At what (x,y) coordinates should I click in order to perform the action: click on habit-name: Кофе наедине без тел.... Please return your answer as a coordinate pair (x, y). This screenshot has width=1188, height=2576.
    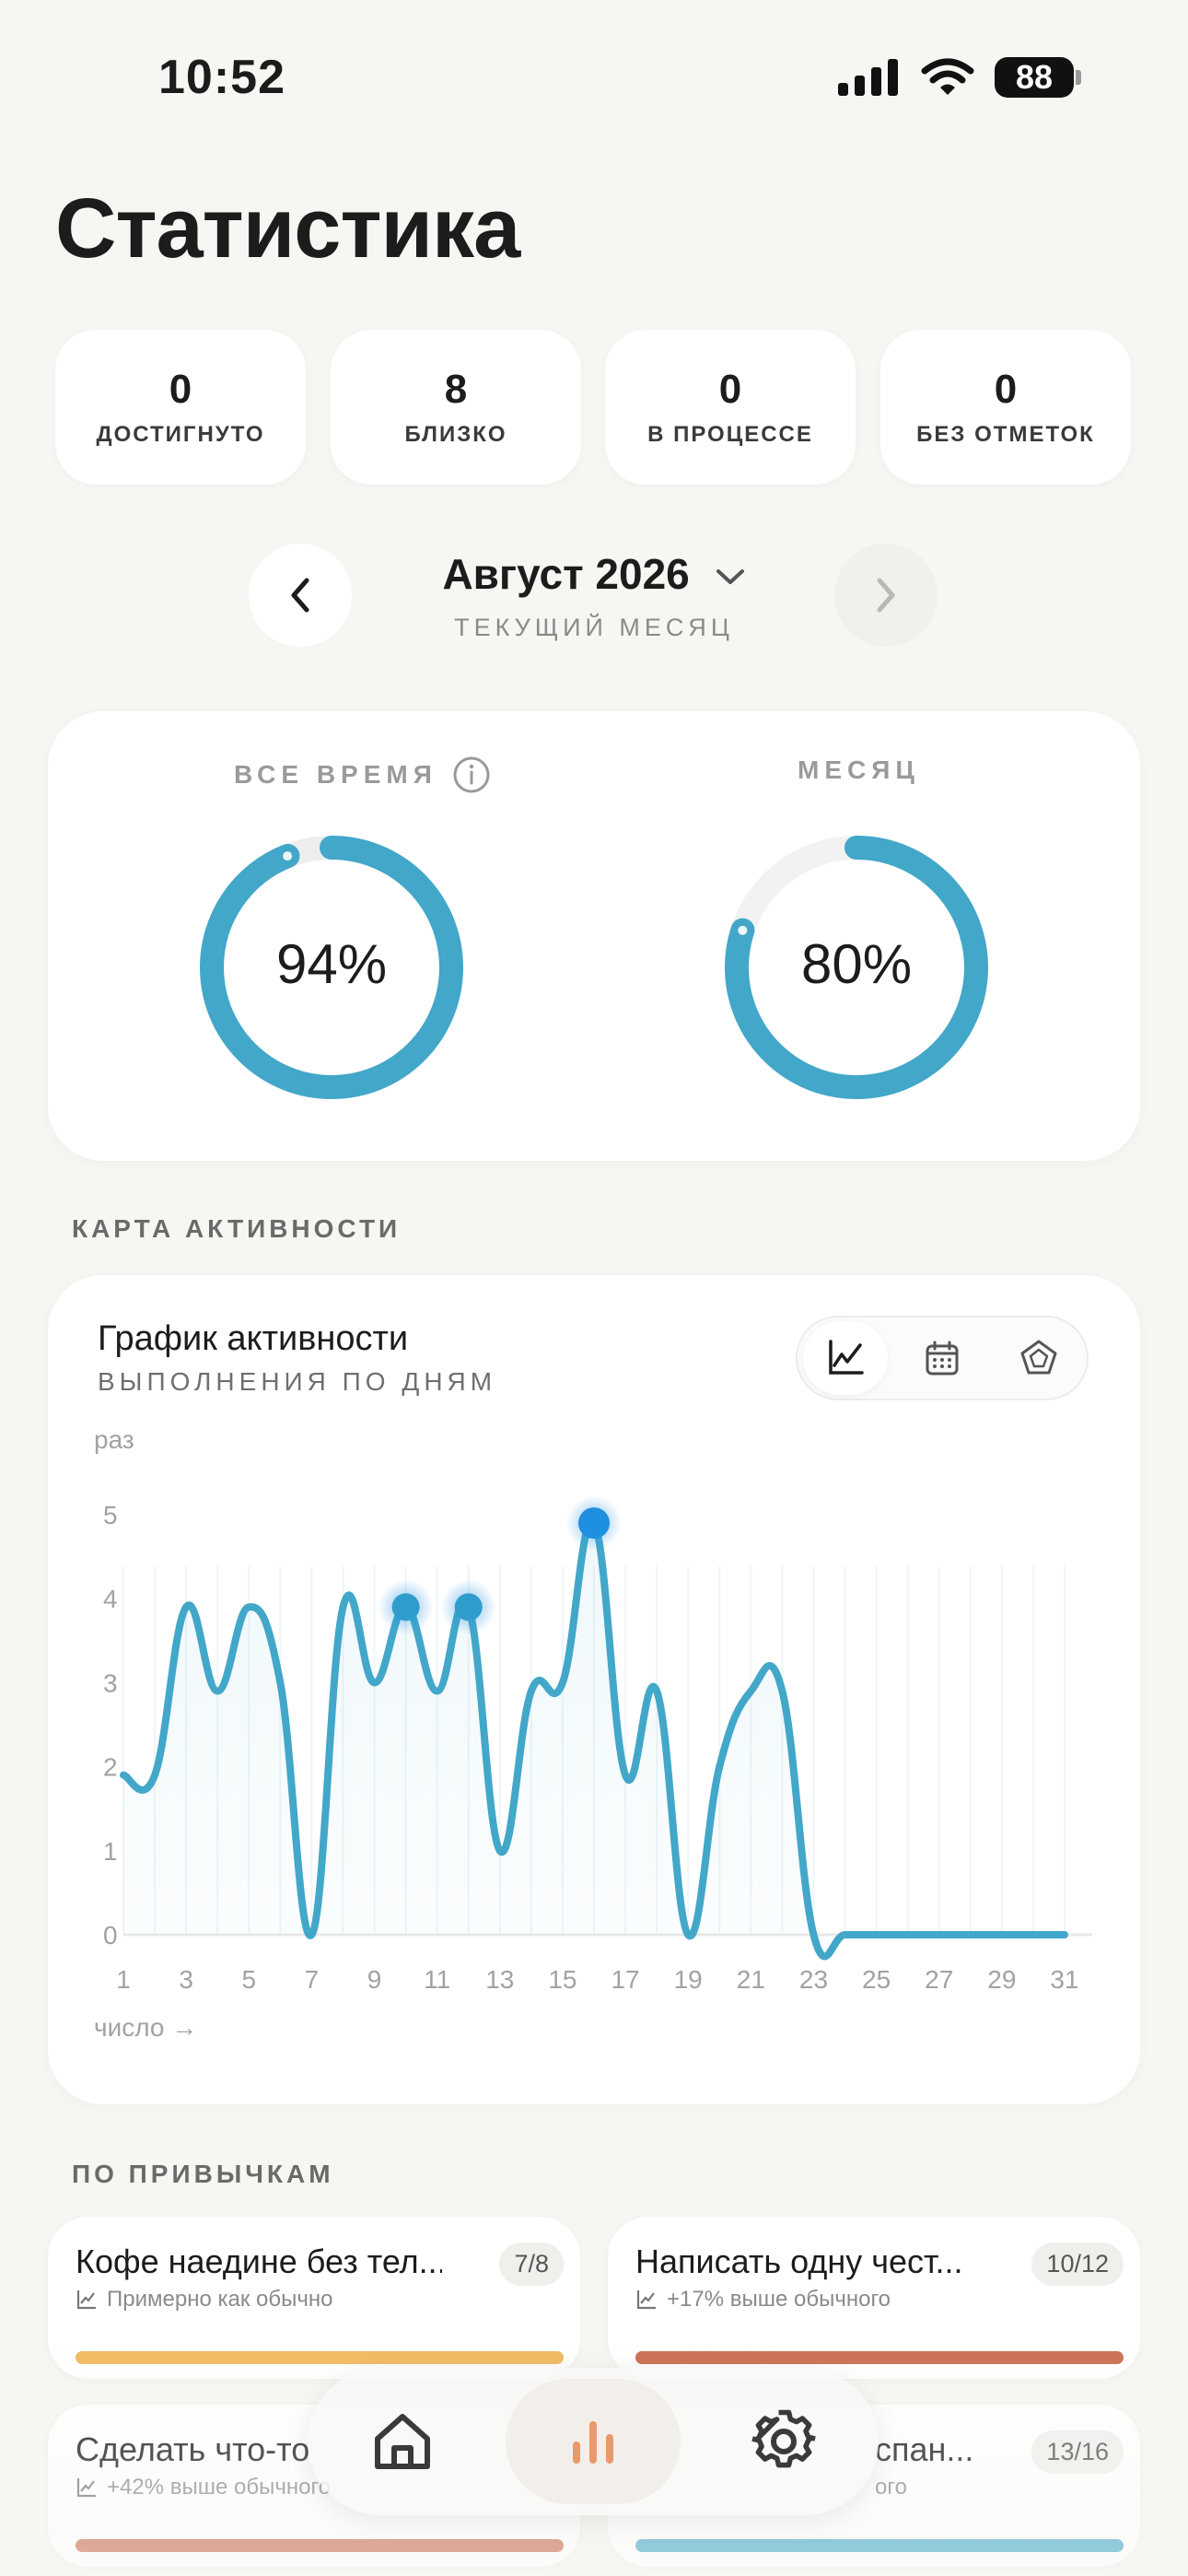
    Looking at the image, I should click on (259, 2261).